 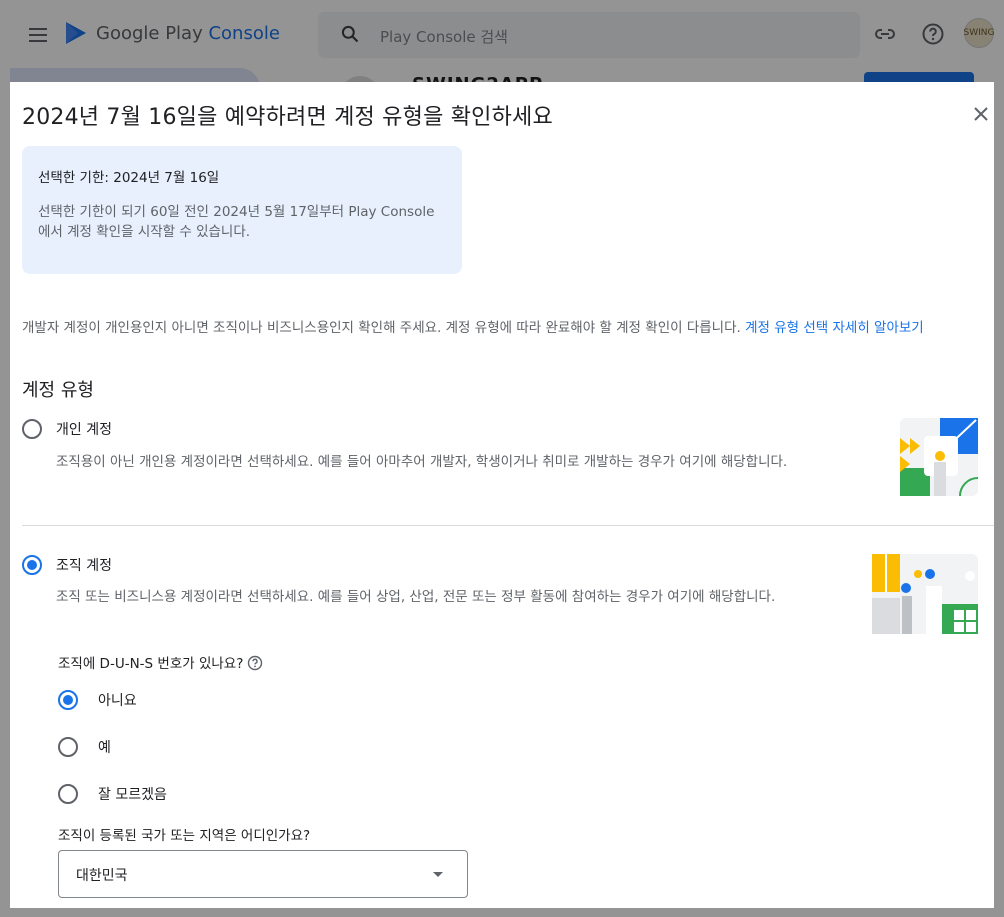 I want to click on organization-account-label: 조직 계정, so click(x=84, y=566).